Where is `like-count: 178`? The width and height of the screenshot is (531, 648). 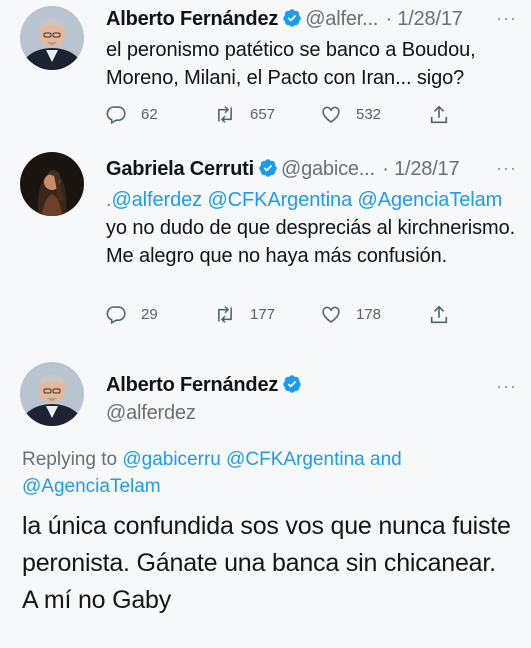
like-count: 178 is located at coordinates (369, 314).